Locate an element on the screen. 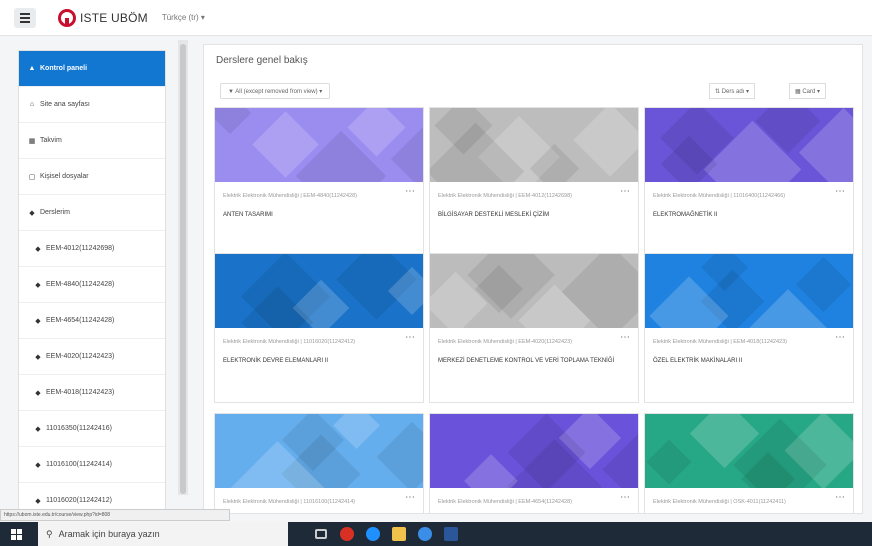 The image size is (872, 546). course-name: ELEKTRONİK DEVRE ELEMANLARI II is located at coordinates (318, 362).